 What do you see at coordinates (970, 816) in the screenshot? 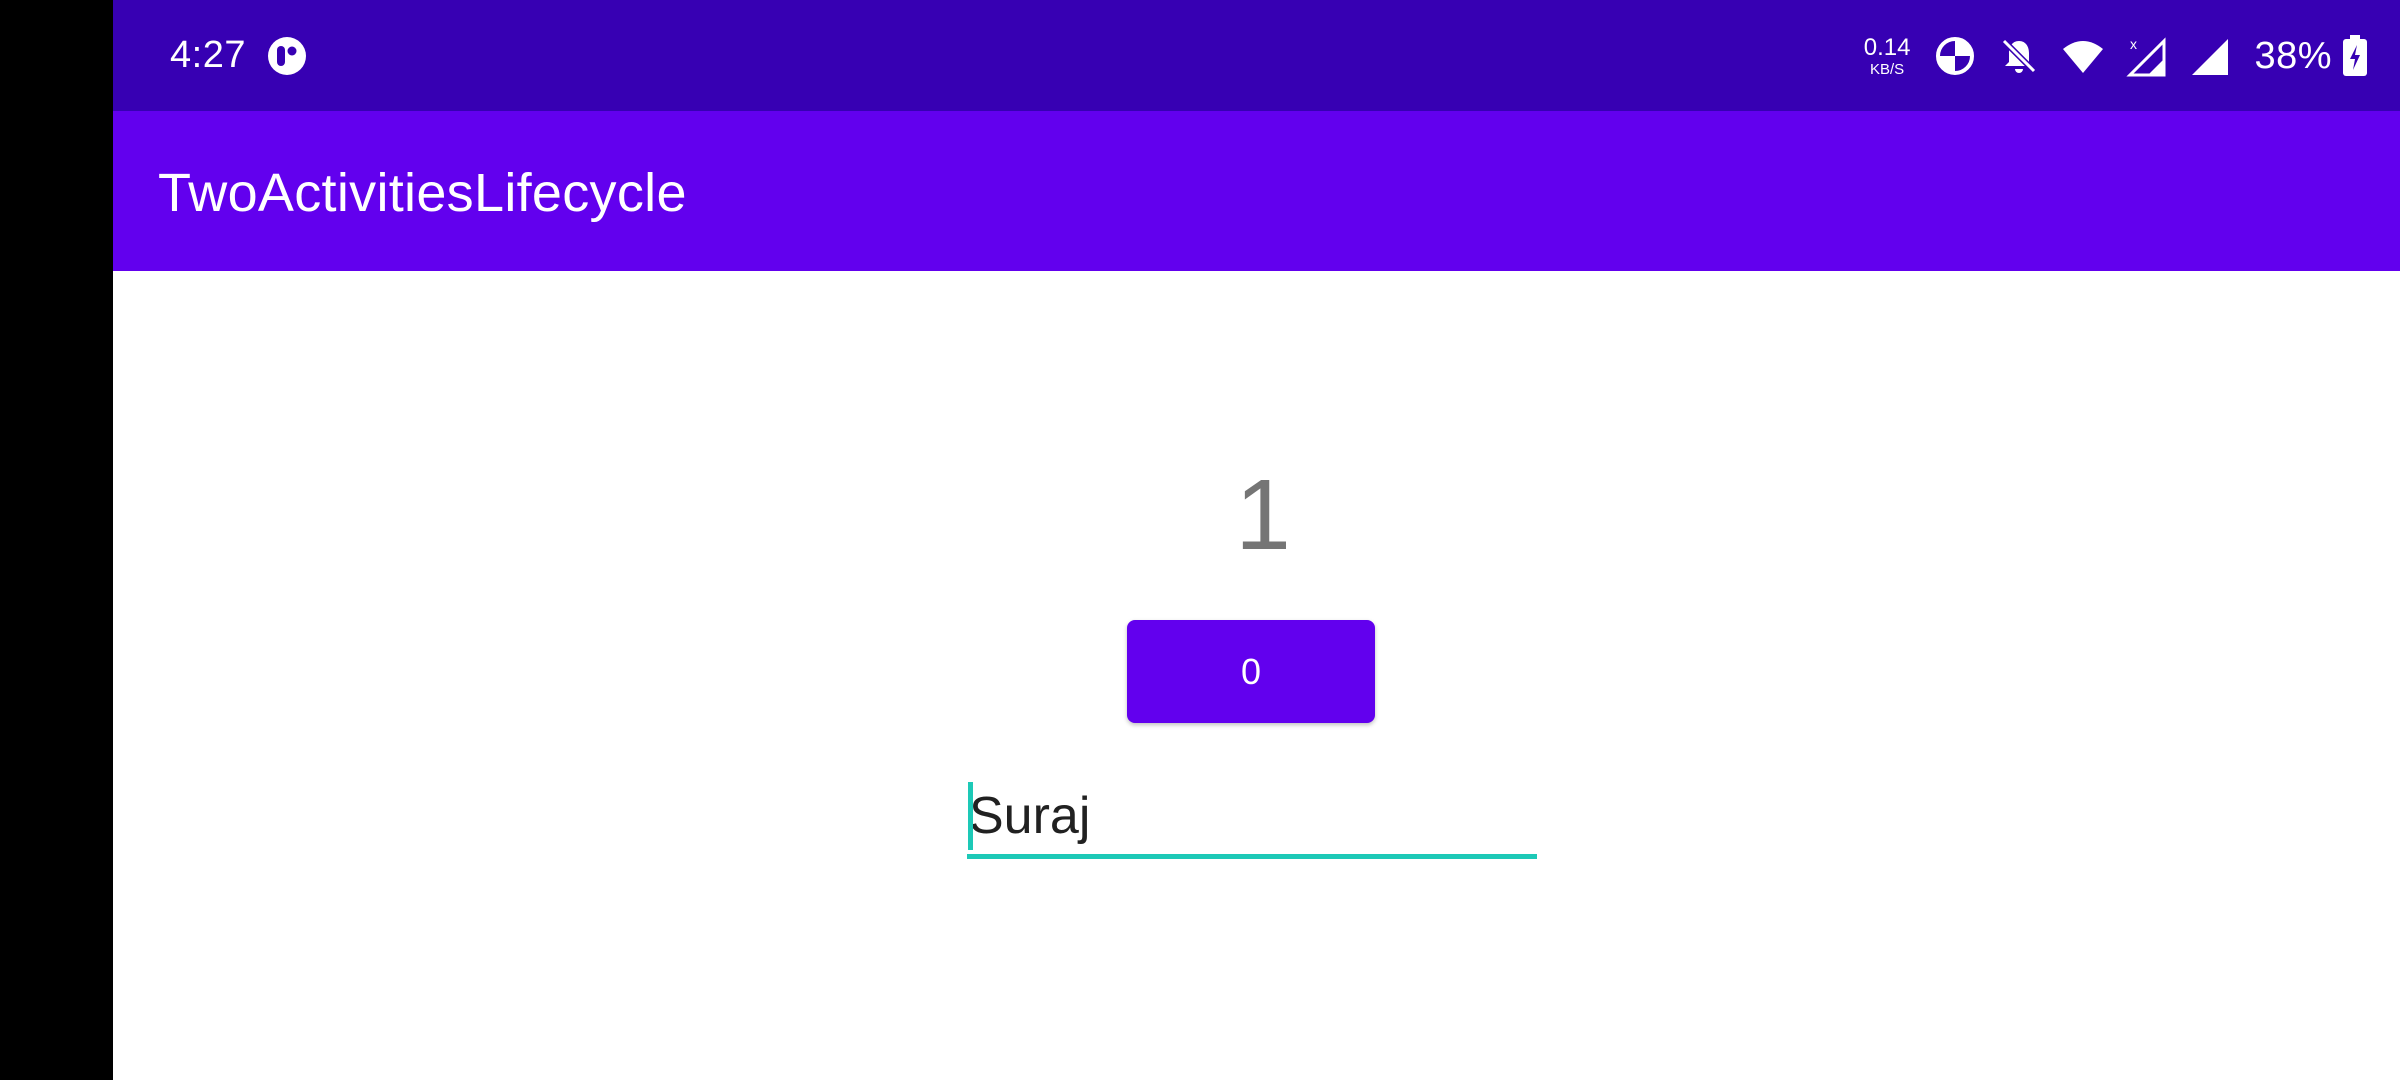
I see `text-cursor` at bounding box center [970, 816].